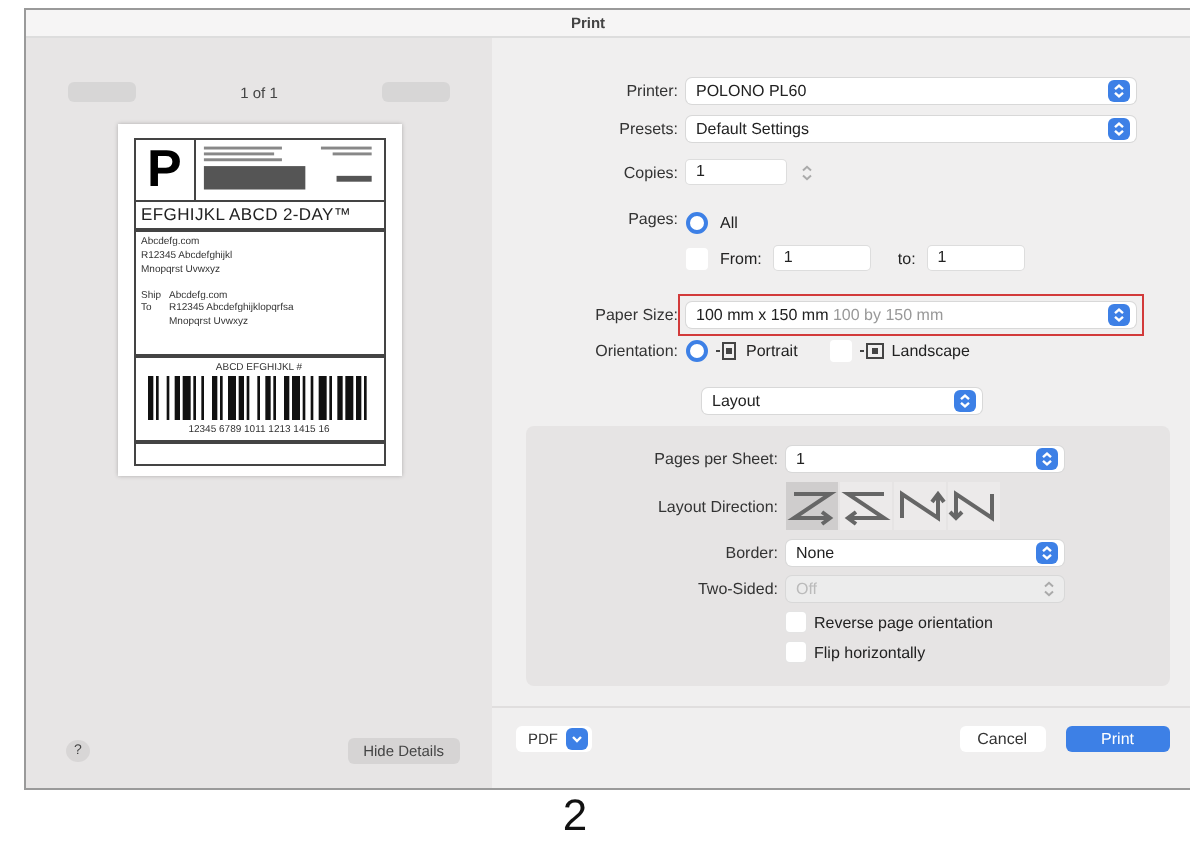 Image resolution: width=1190 pixels, height=846 pixels. I want to click on field-label: Layout Direction:, so click(716, 506).